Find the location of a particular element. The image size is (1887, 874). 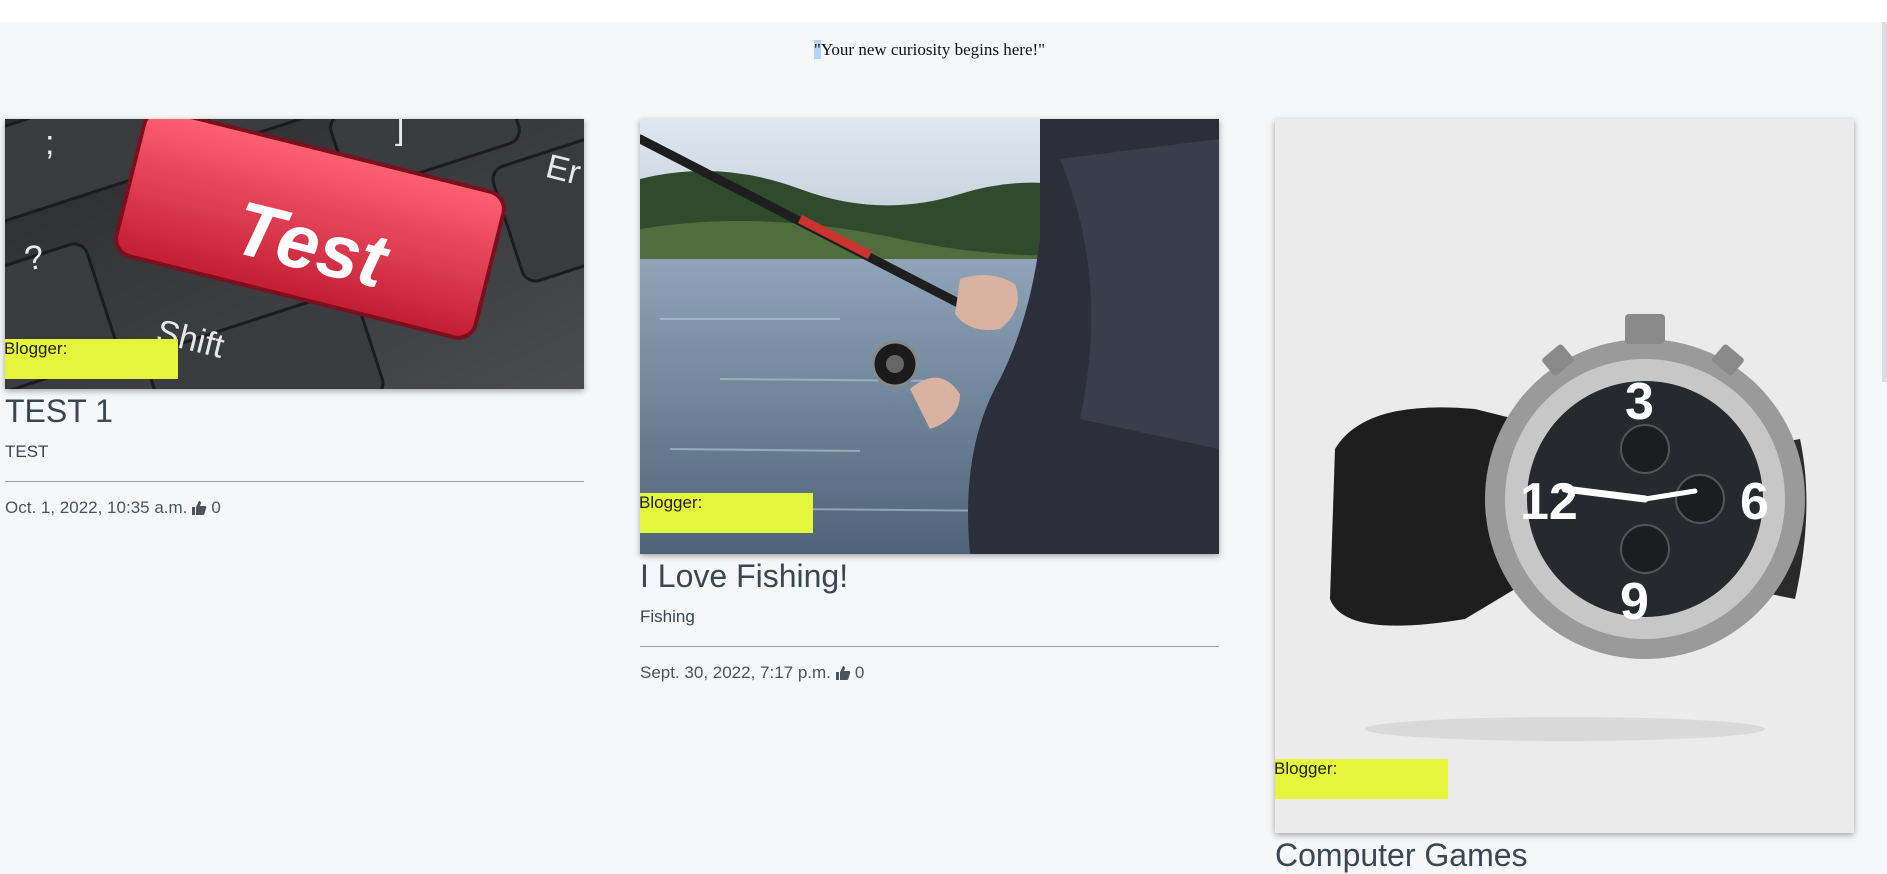

svg-text: 3 is located at coordinates (1639, 402).